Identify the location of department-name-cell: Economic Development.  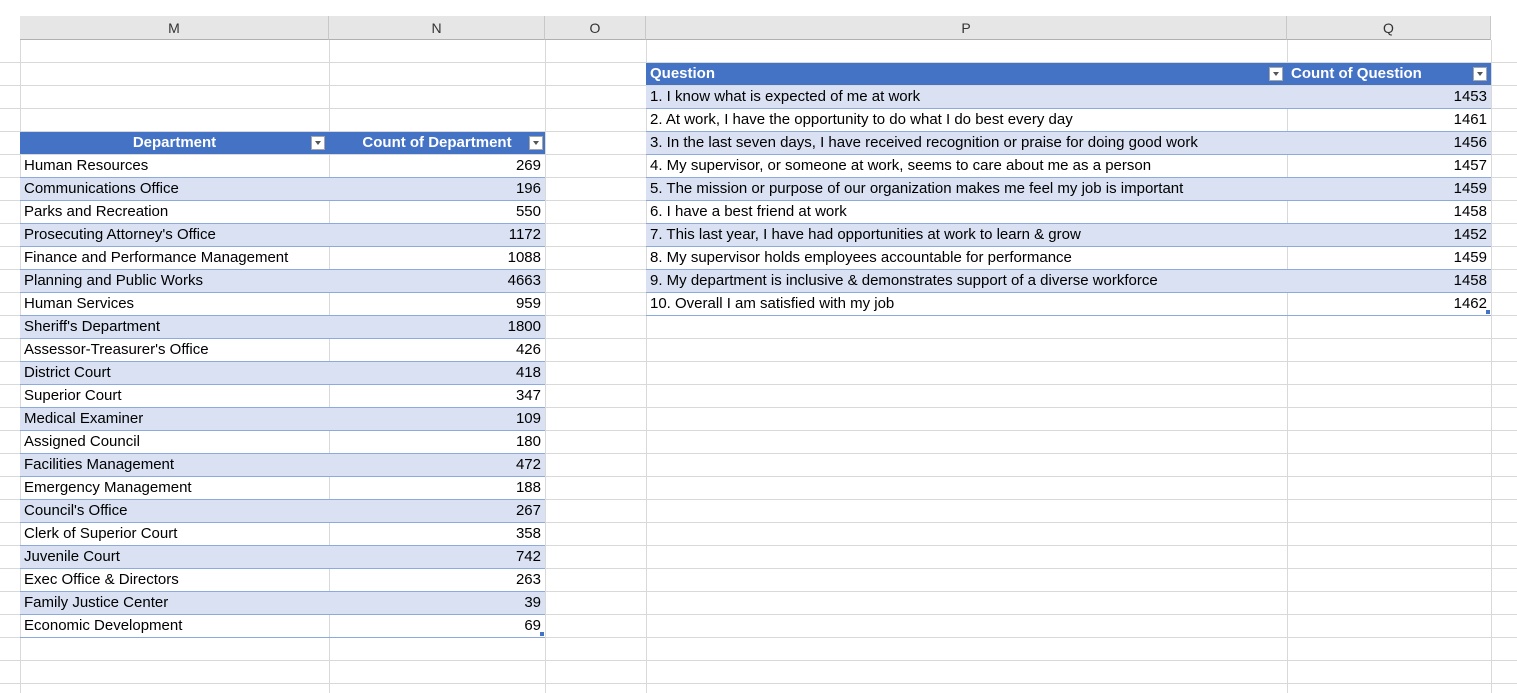
(174, 626).